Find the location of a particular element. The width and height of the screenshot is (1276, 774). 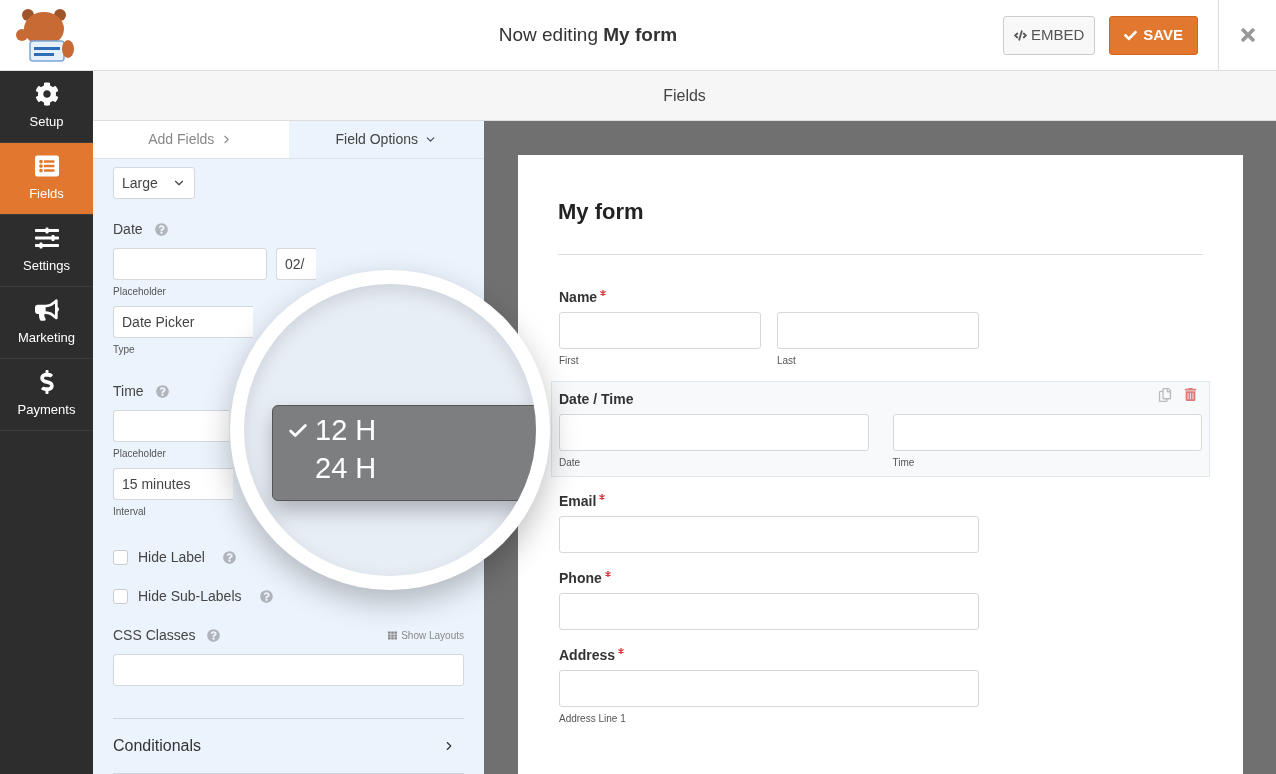

field-label: Name is located at coordinates (578, 297).